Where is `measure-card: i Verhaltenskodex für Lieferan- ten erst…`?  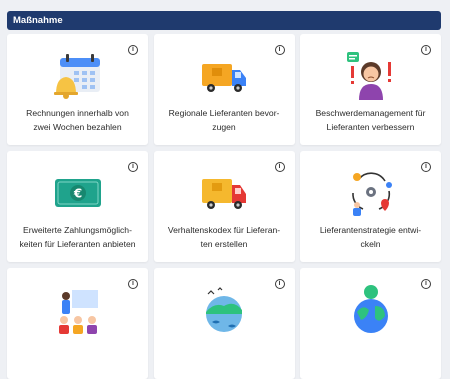 measure-card: i Verhaltenskodex für Lieferan- ten erst… is located at coordinates (224, 206).